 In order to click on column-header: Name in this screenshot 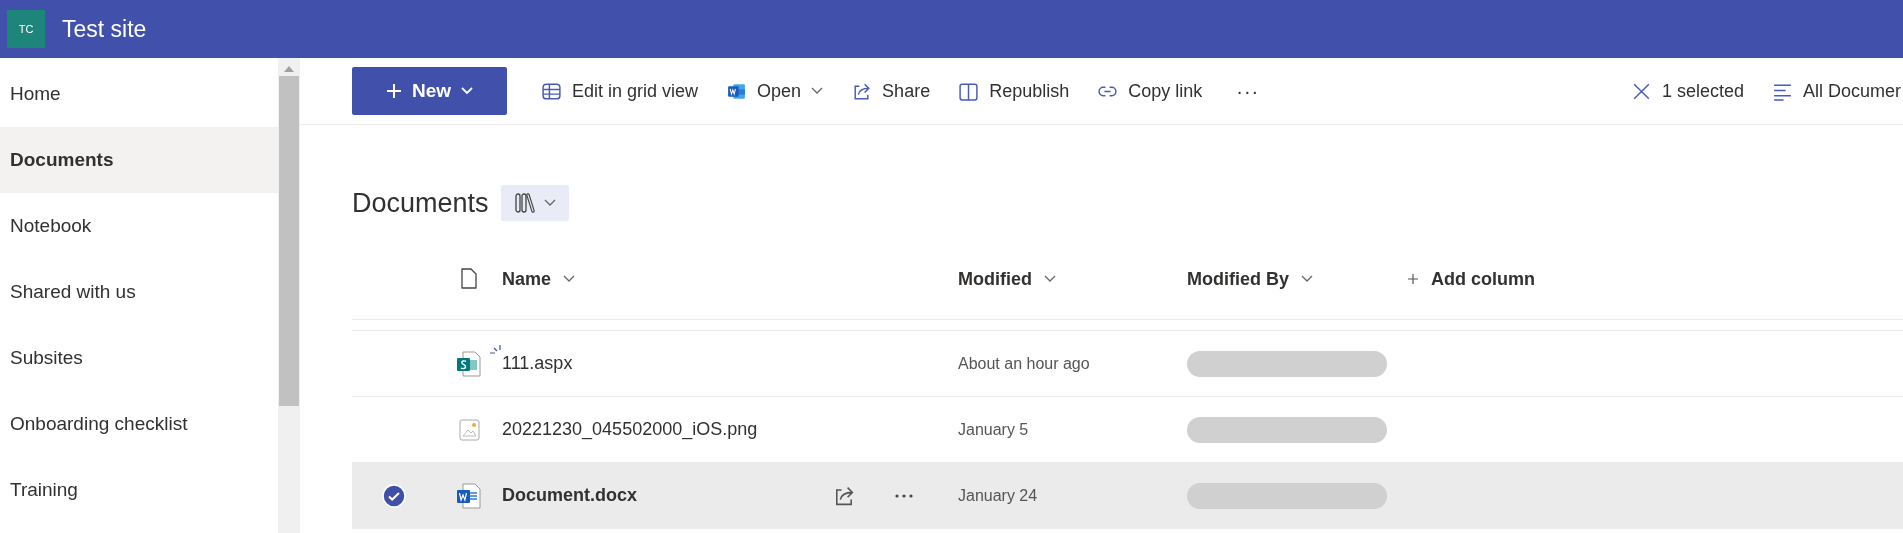, I will do `click(730, 279)`.